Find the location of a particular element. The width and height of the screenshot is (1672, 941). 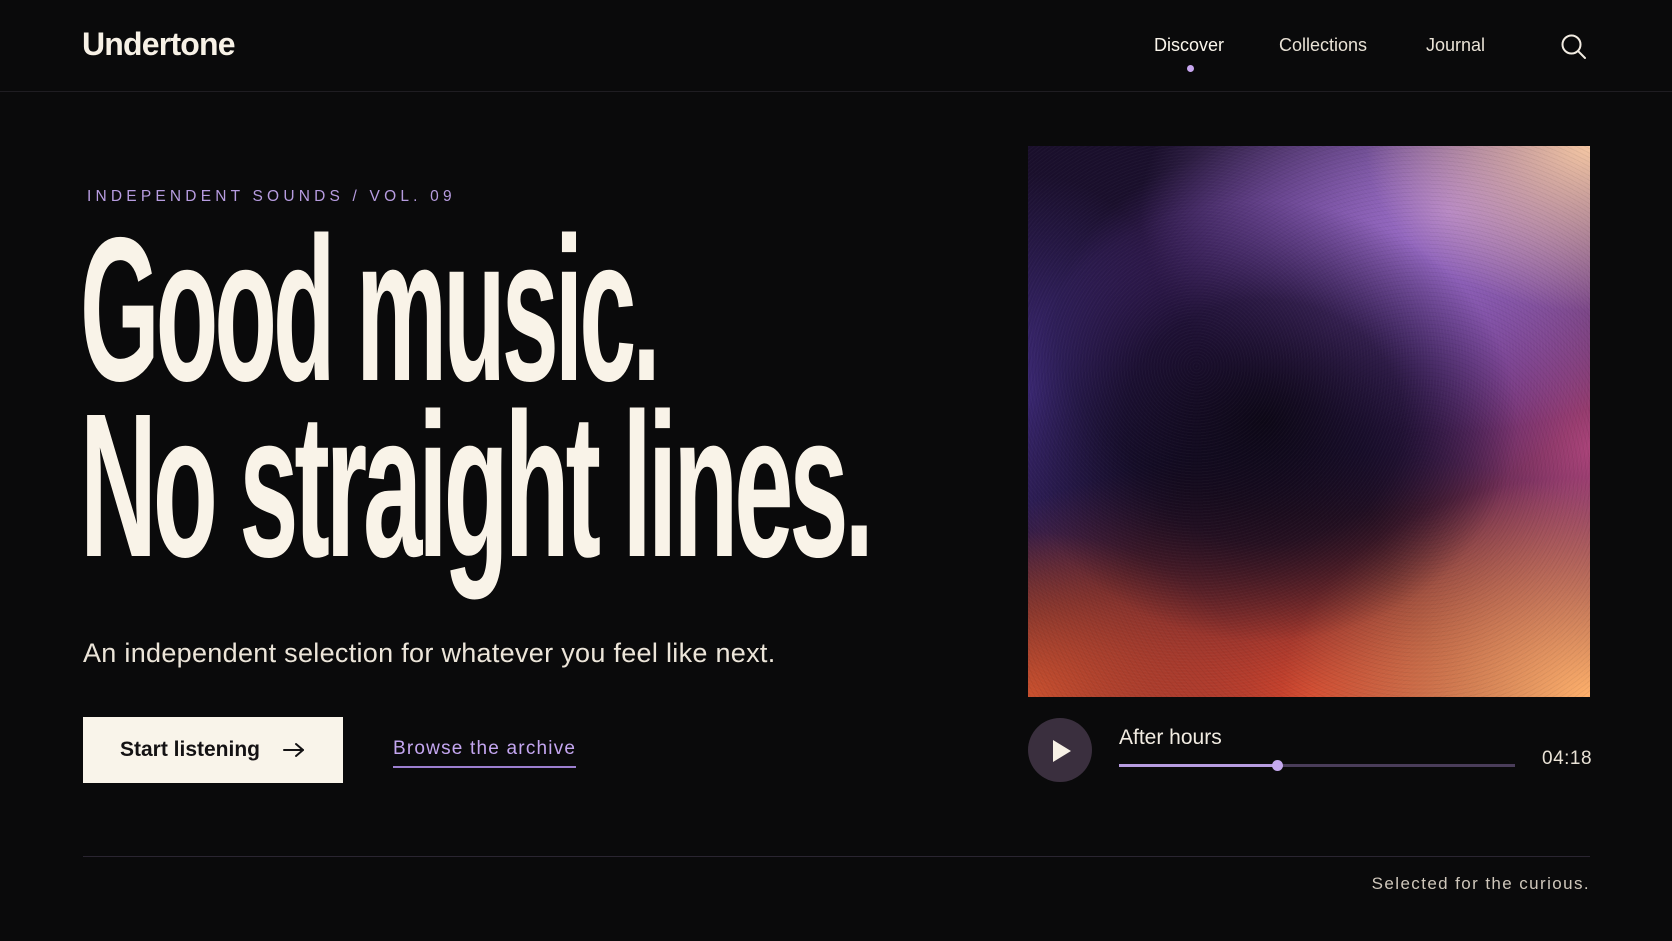

play-icon is located at coordinates (1062, 751).